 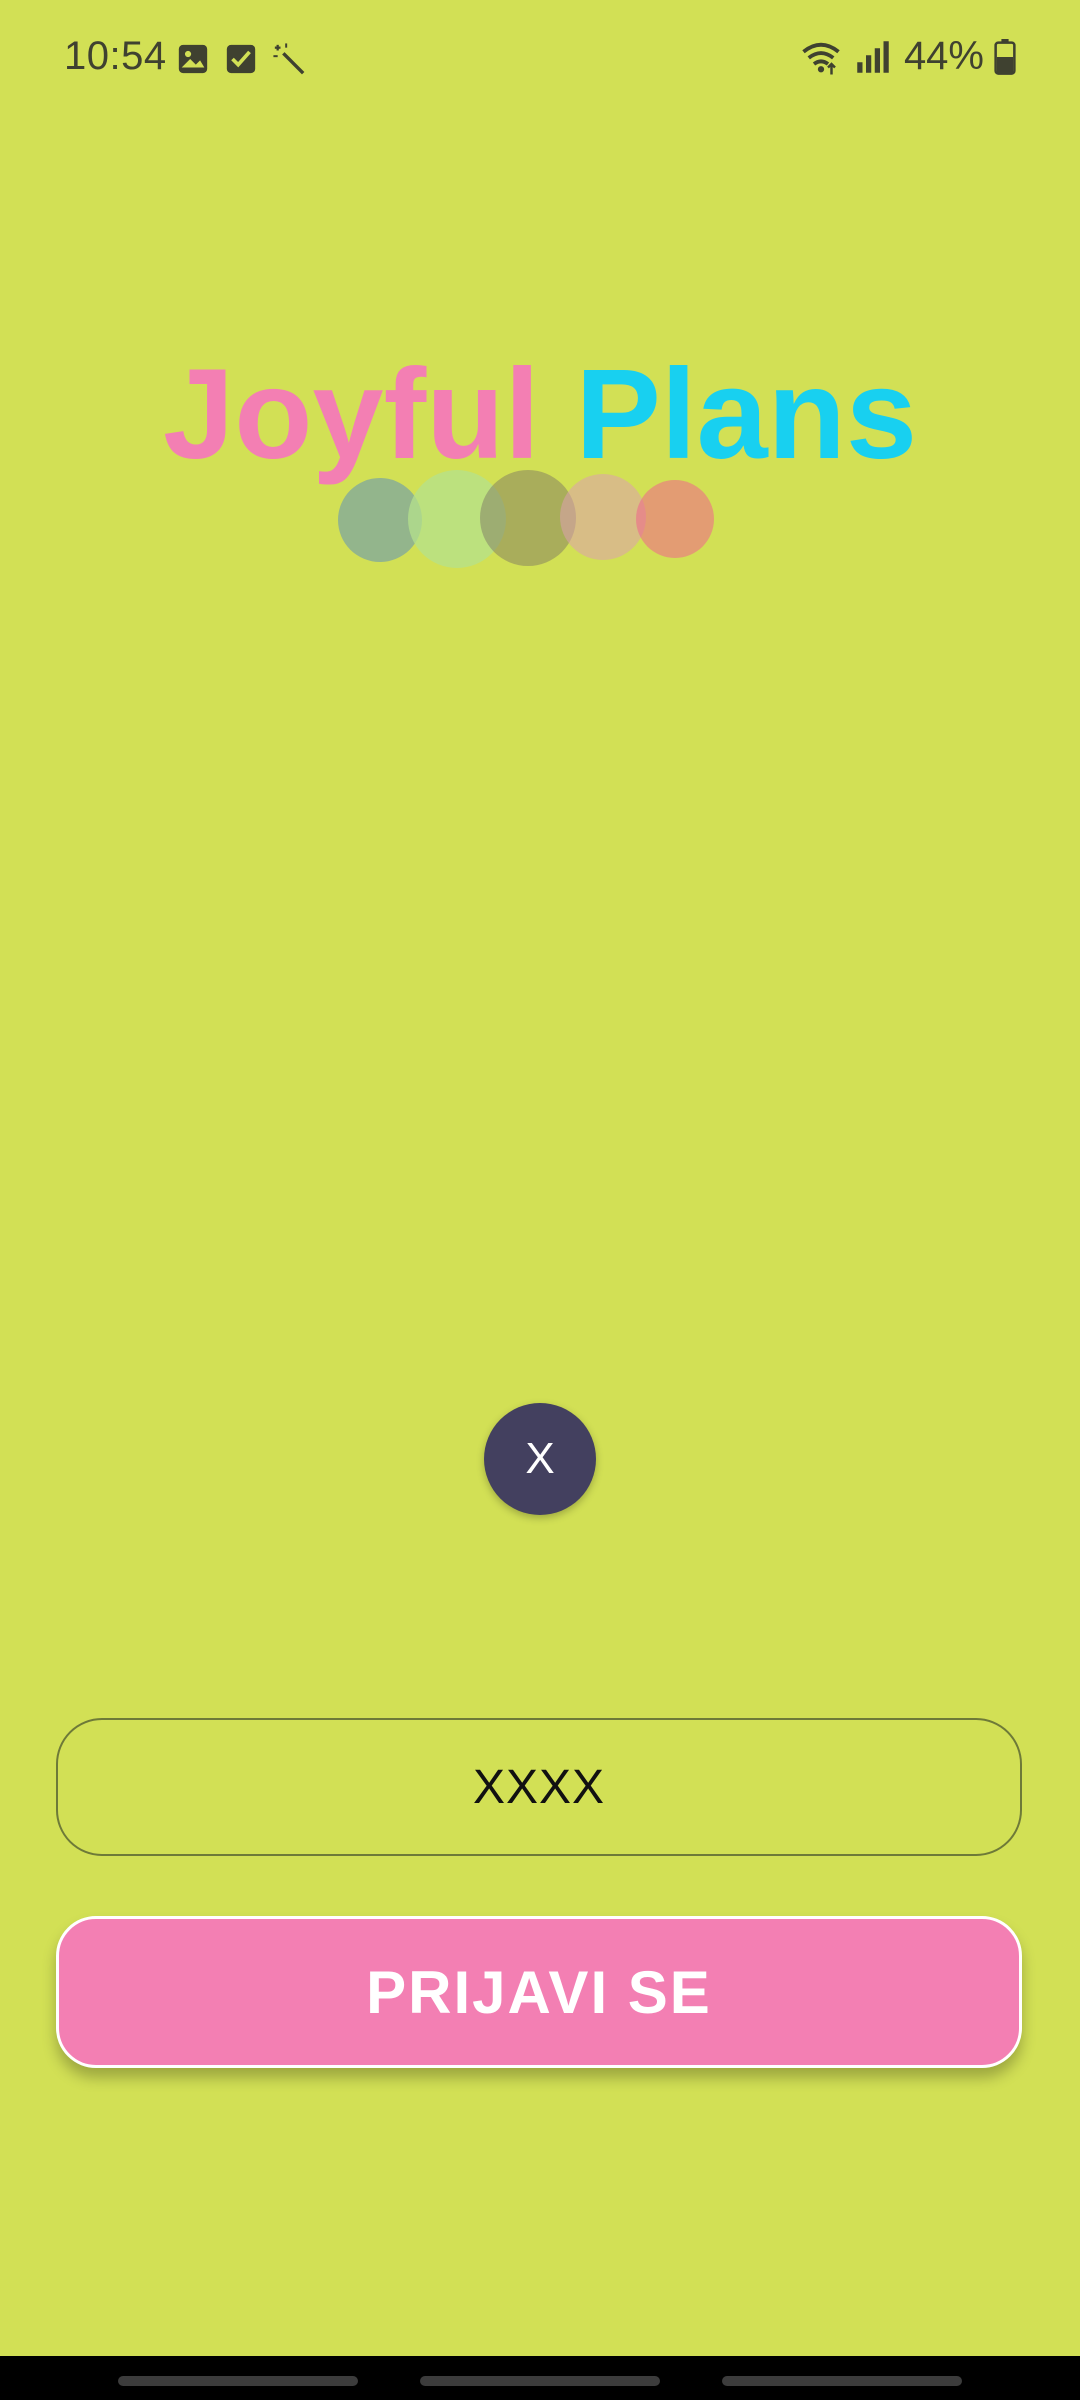 I want to click on status-time: 10:54, so click(x=115, y=56).